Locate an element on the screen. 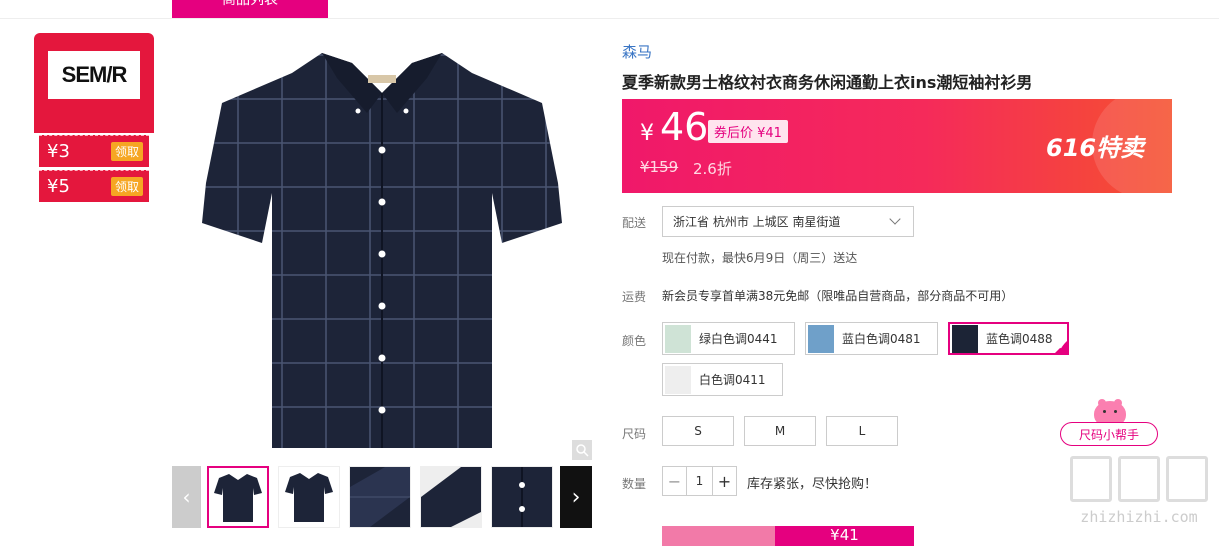 Image resolution: width=1219 pixels, height=546 pixels. color-option-white: 白色调0411 is located at coordinates (722, 379).